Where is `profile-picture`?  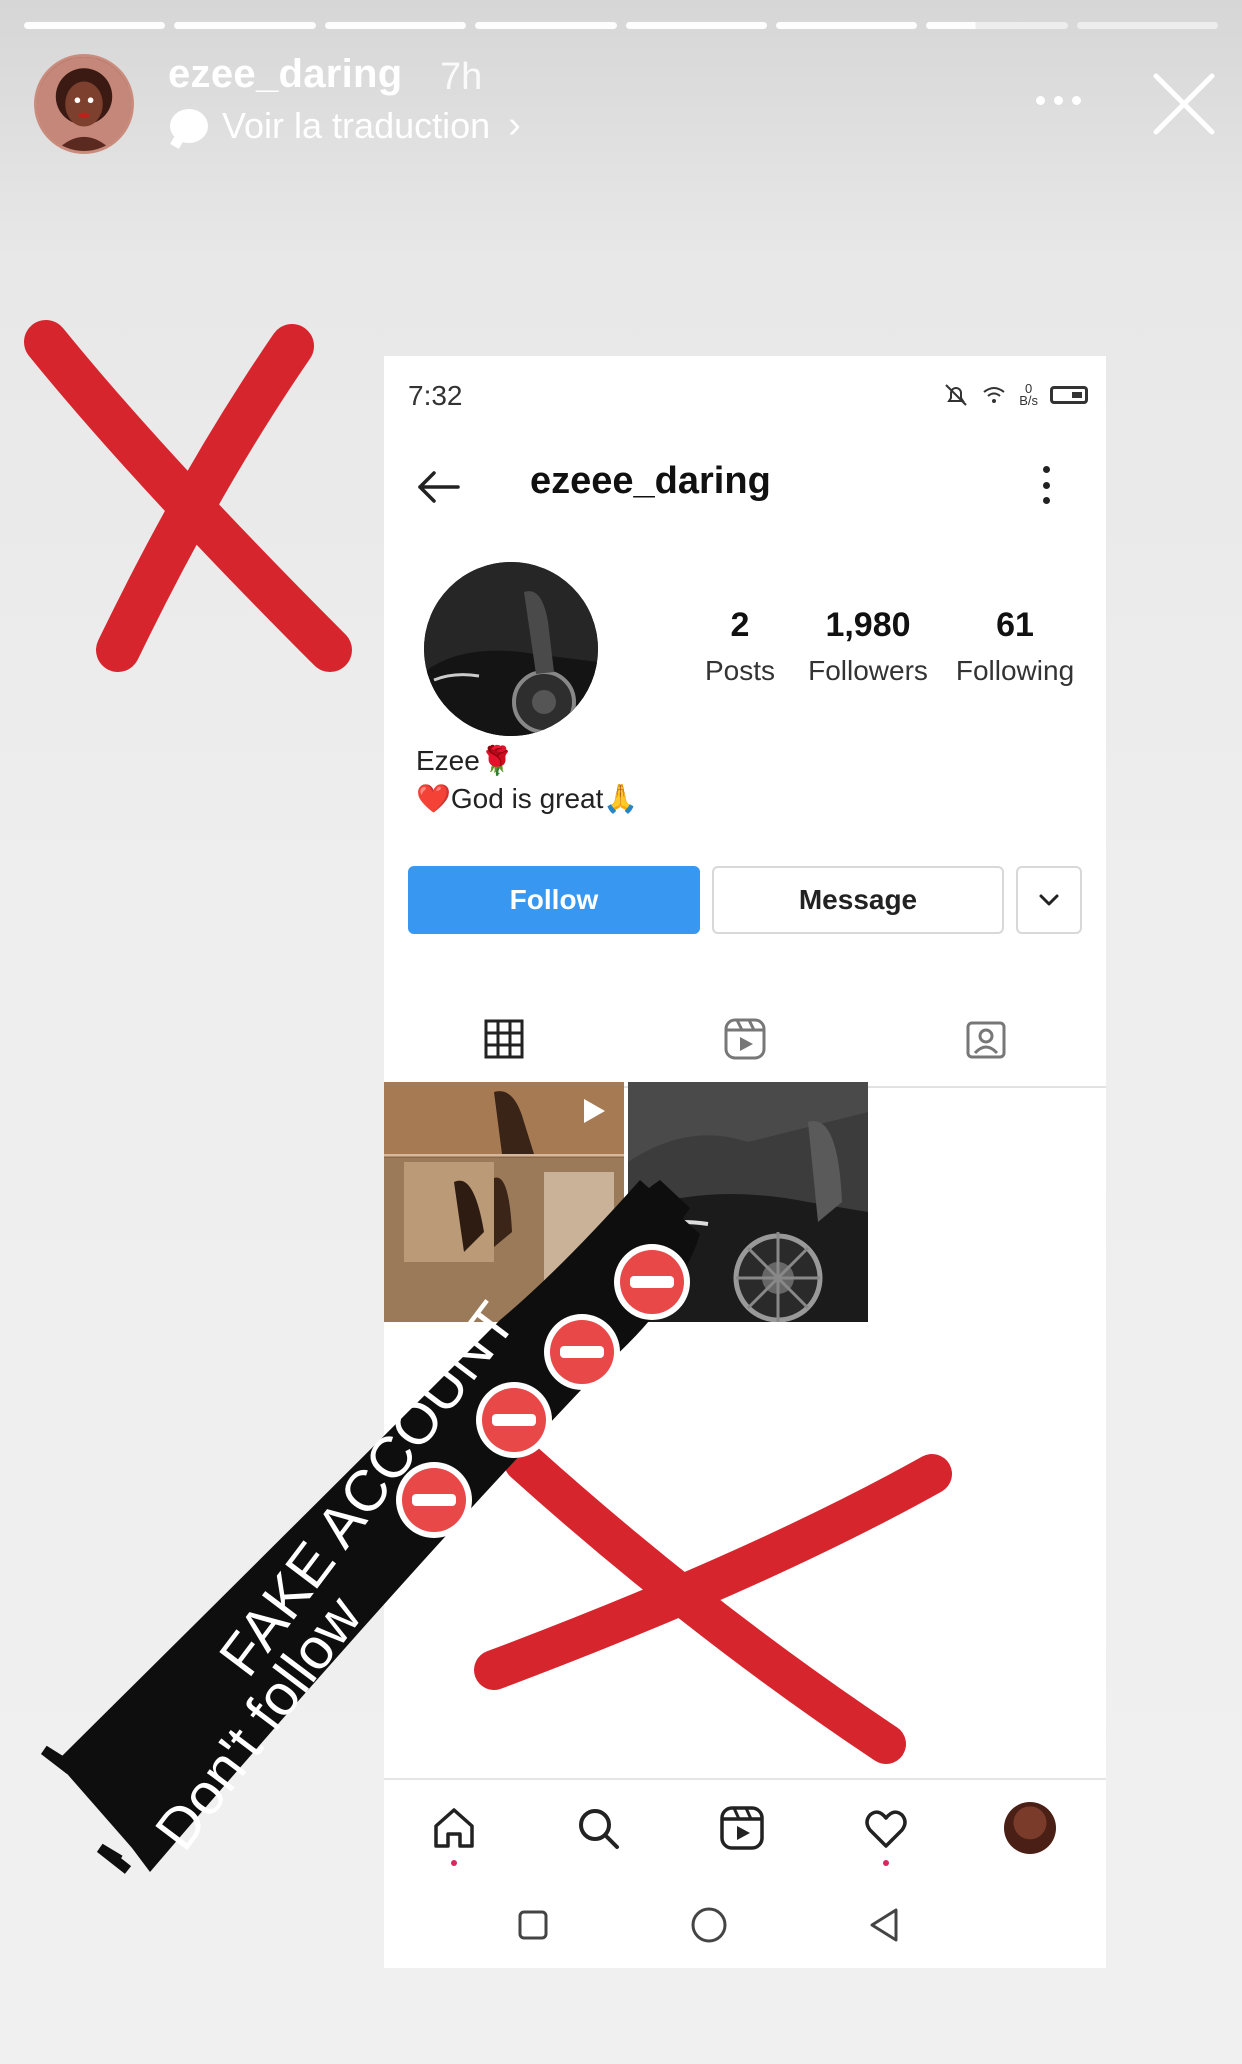 profile-picture is located at coordinates (511, 649).